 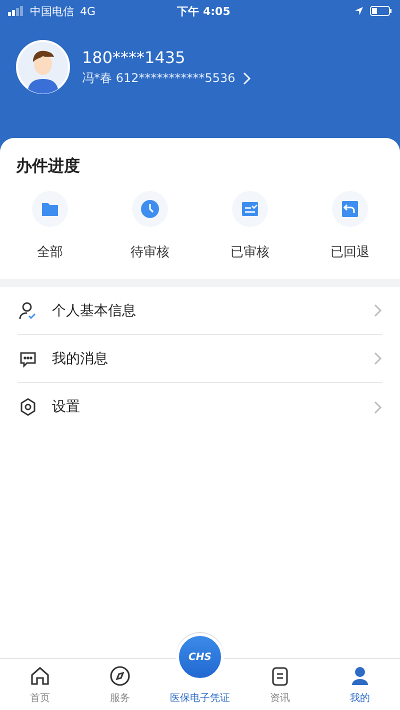 What do you see at coordinates (350, 209) in the screenshot?
I see `return-icon` at bounding box center [350, 209].